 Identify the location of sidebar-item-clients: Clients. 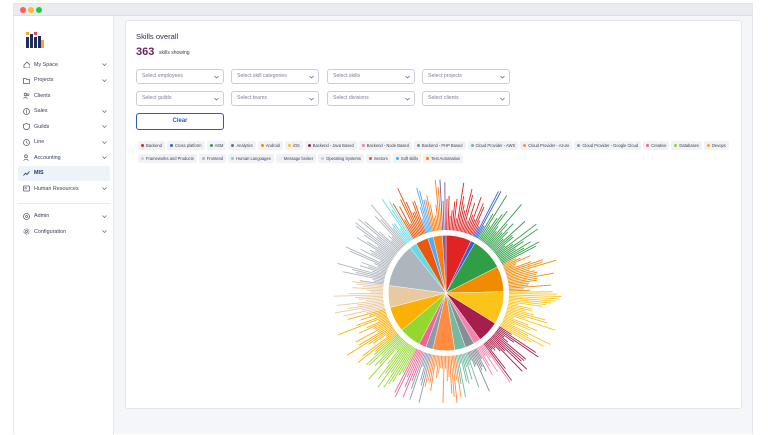
(64, 96).